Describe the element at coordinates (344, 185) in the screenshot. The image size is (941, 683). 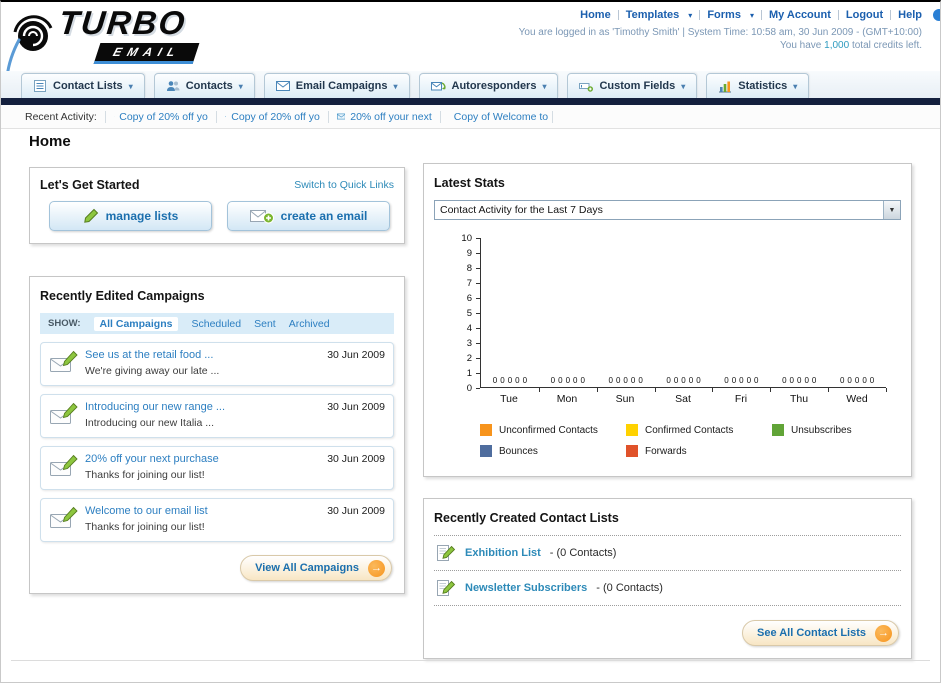
I see `switch-quick-links-link: Switch to Quick Links` at that location.